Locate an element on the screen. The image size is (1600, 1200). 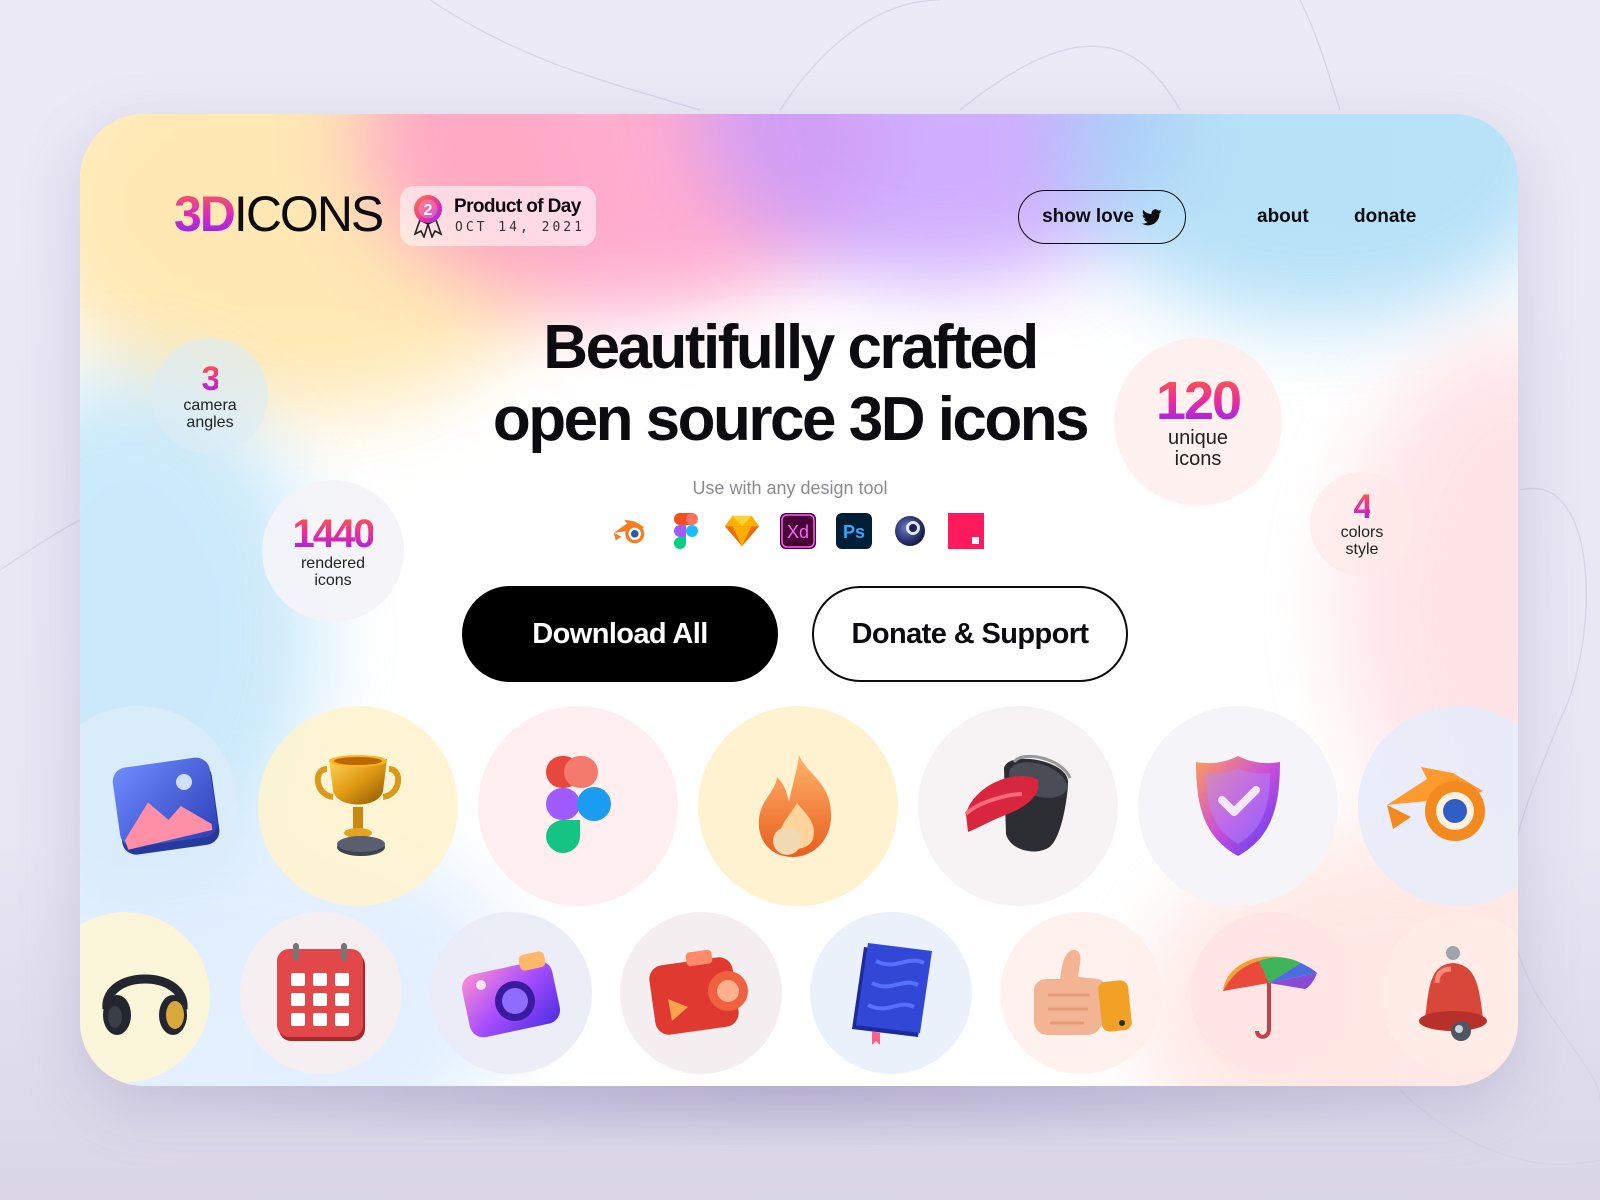
twitter-icon is located at coordinates (1151, 216).